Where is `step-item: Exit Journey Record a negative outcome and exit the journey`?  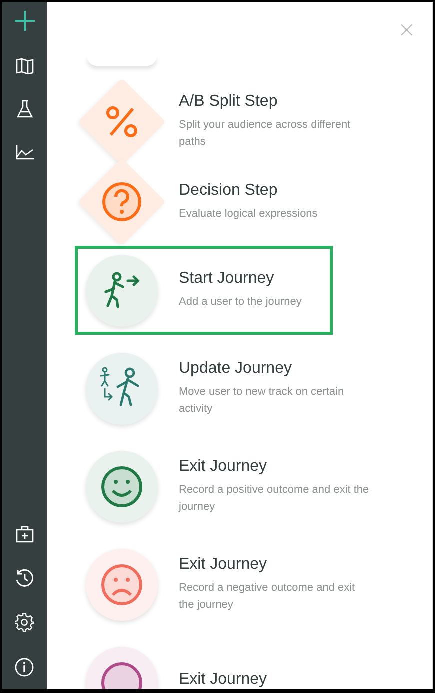 step-item: Exit Journey Record a negative outcome and exit the journey is located at coordinates (225, 585).